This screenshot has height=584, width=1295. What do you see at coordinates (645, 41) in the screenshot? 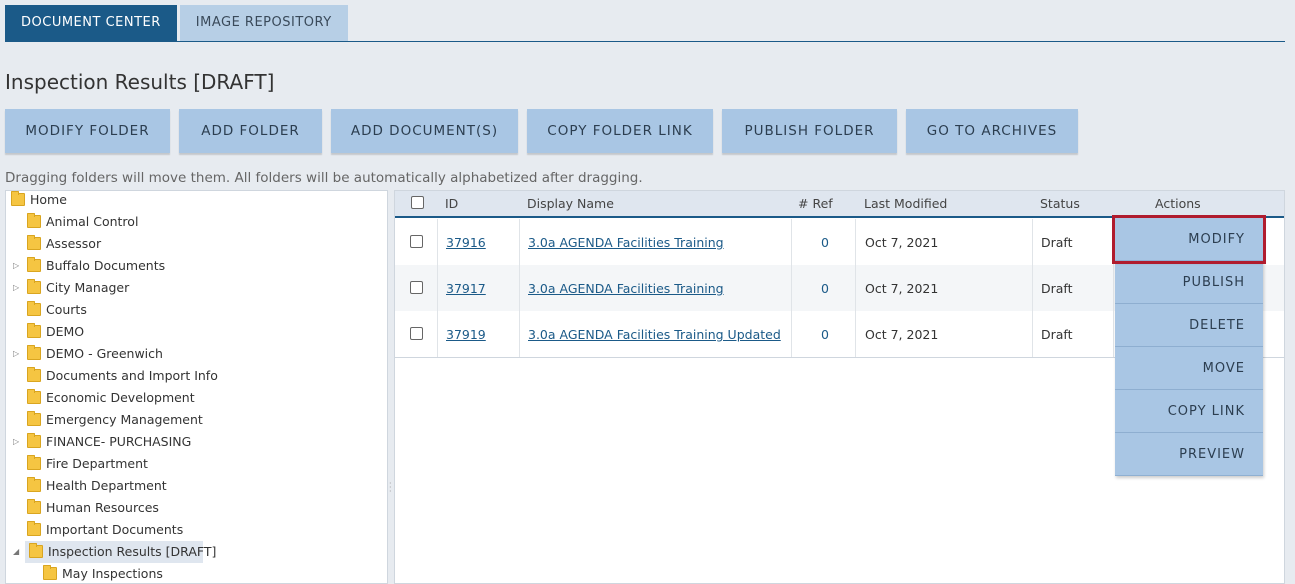
I see `tab-divider` at bounding box center [645, 41].